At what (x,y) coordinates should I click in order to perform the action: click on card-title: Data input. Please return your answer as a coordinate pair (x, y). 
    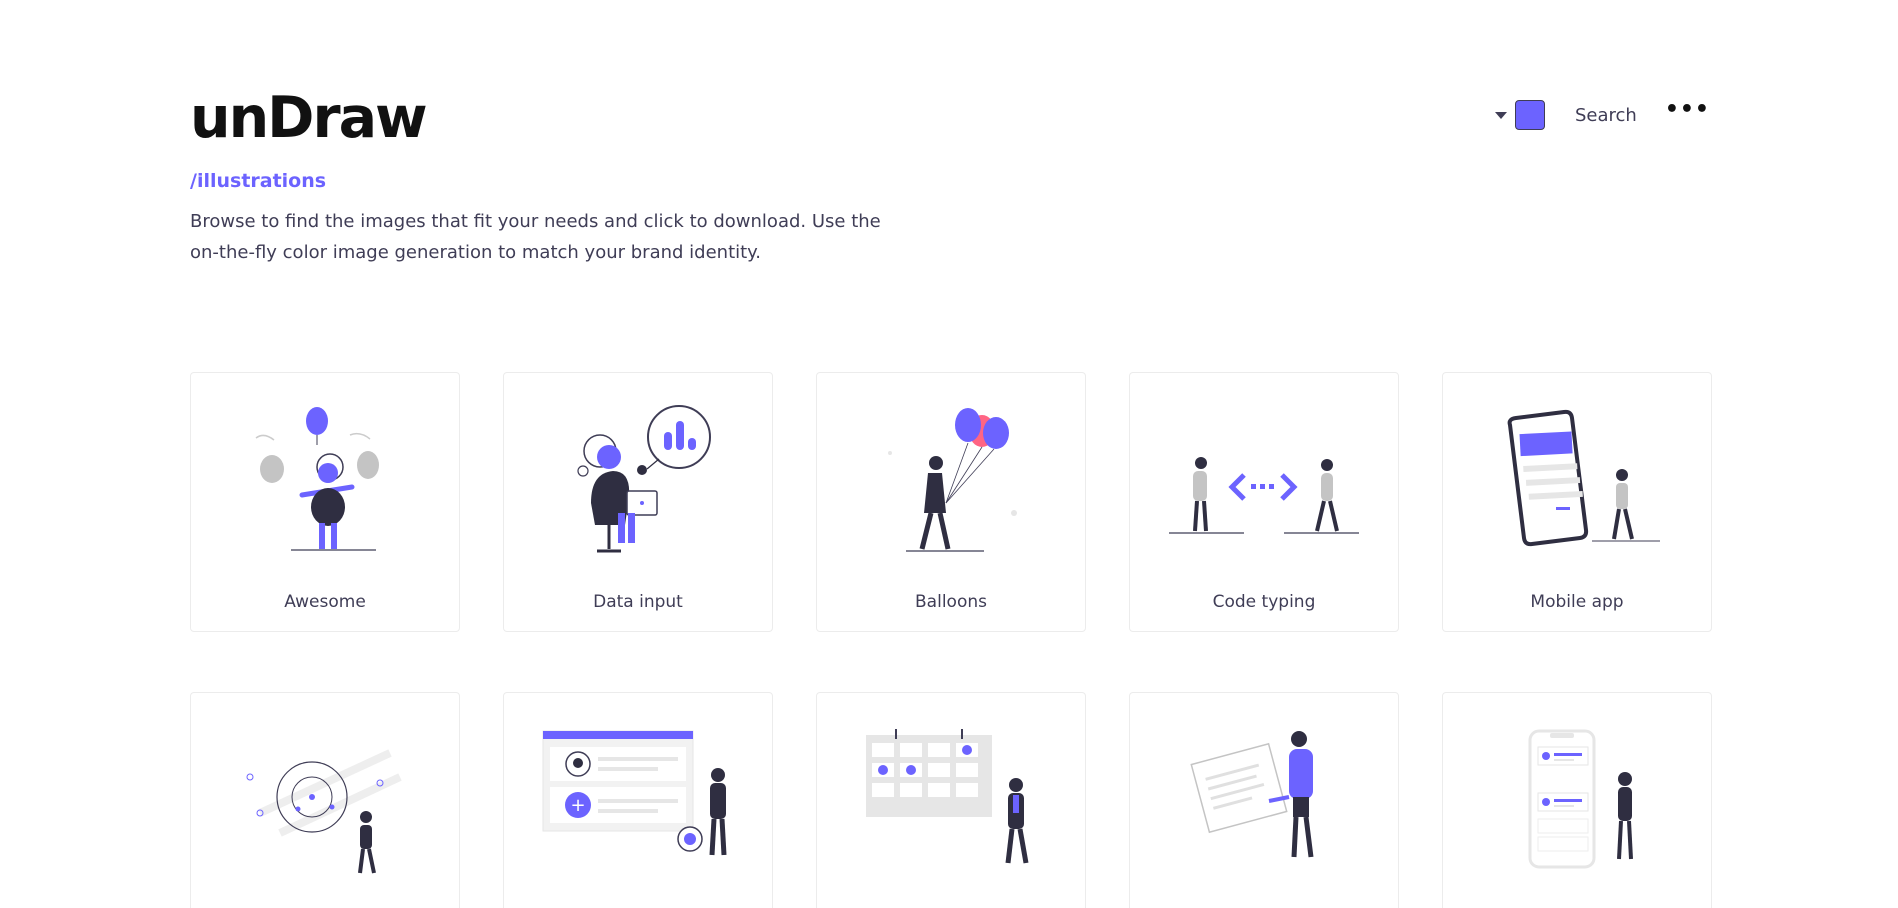
    Looking at the image, I should click on (638, 602).